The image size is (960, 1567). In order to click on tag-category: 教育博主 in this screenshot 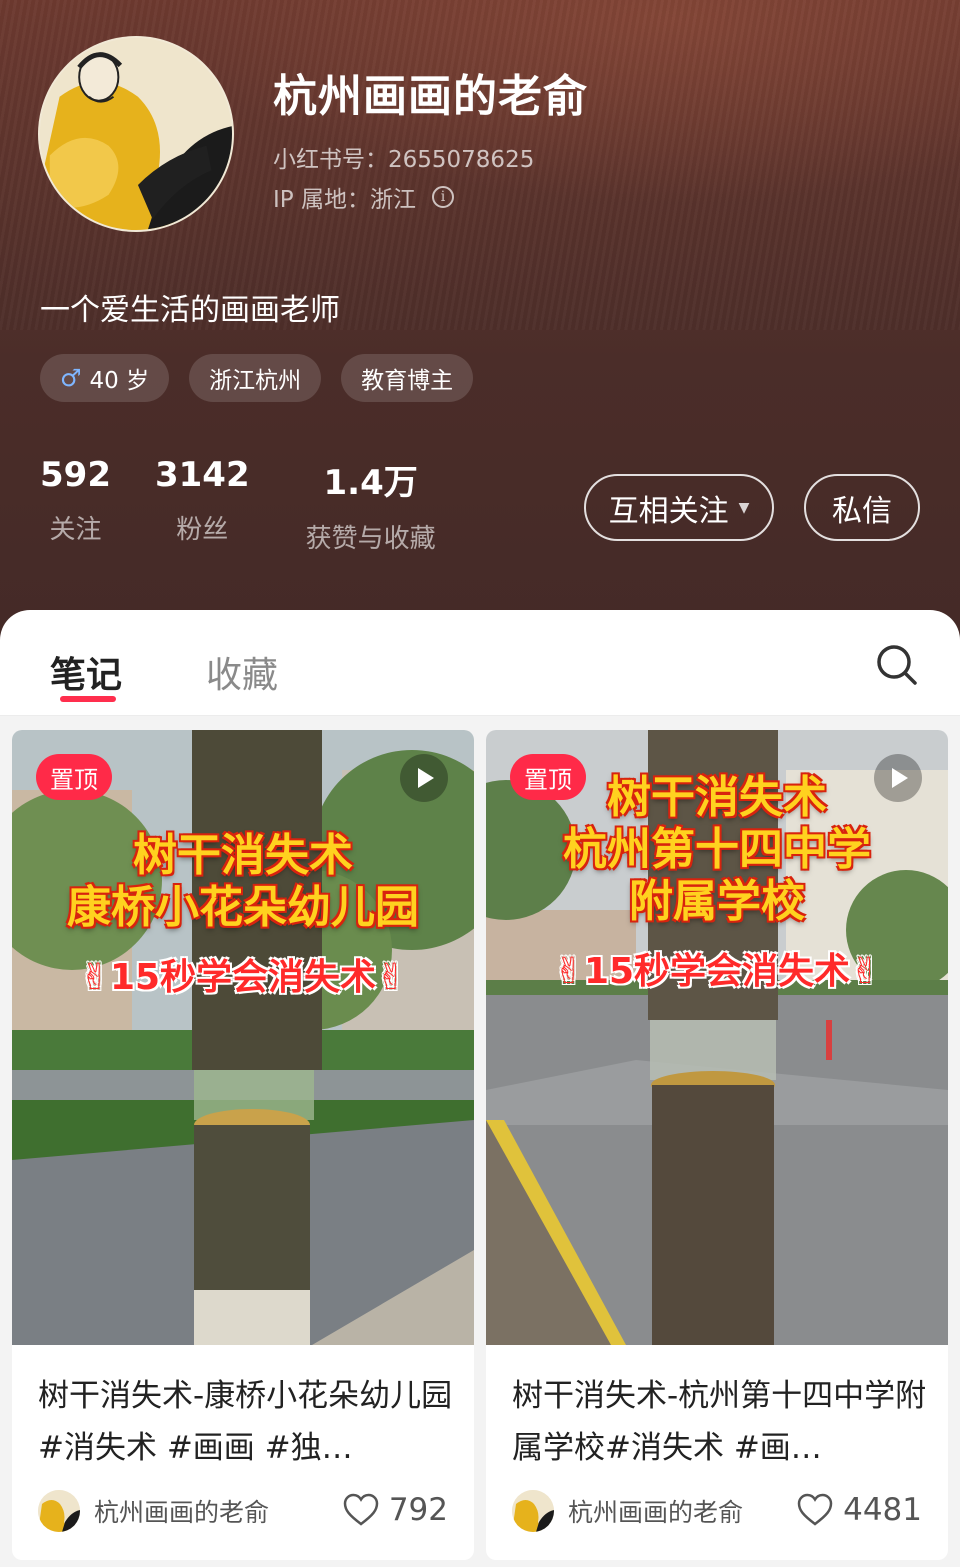, I will do `click(407, 378)`.